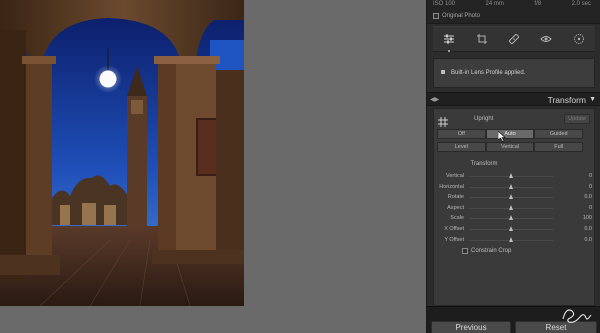 The width and height of the screenshot is (600, 333). What do you see at coordinates (514, 197) in the screenshot?
I see `slider-row-rotate: Rotate 0.0` at bounding box center [514, 197].